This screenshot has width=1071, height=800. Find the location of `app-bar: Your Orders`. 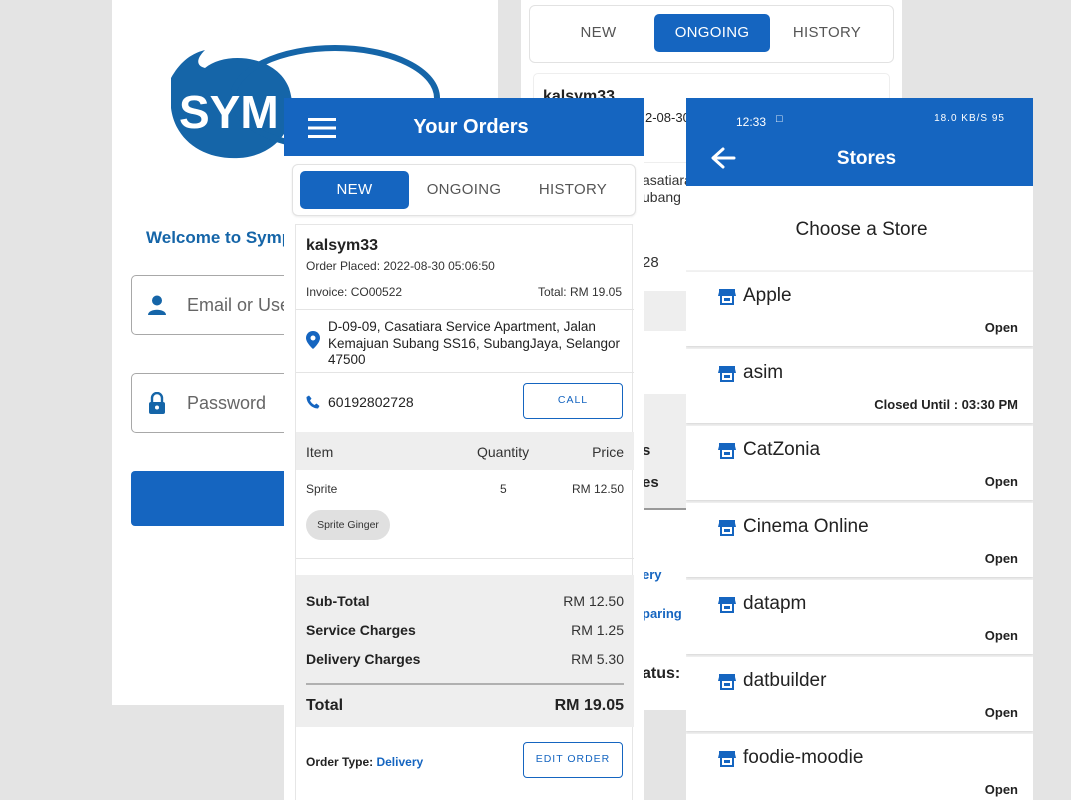

app-bar: Your Orders is located at coordinates (464, 127).